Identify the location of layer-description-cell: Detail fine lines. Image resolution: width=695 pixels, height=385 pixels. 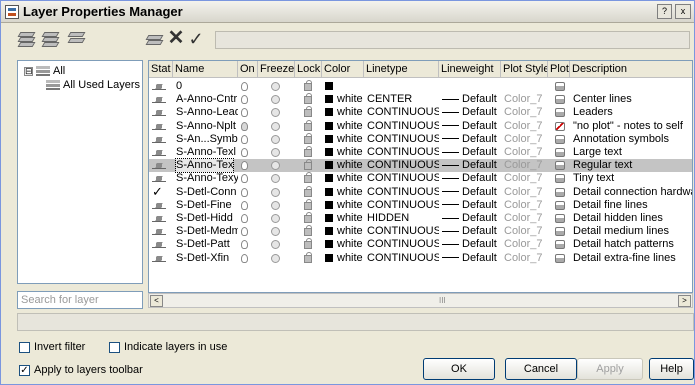
(632, 205).